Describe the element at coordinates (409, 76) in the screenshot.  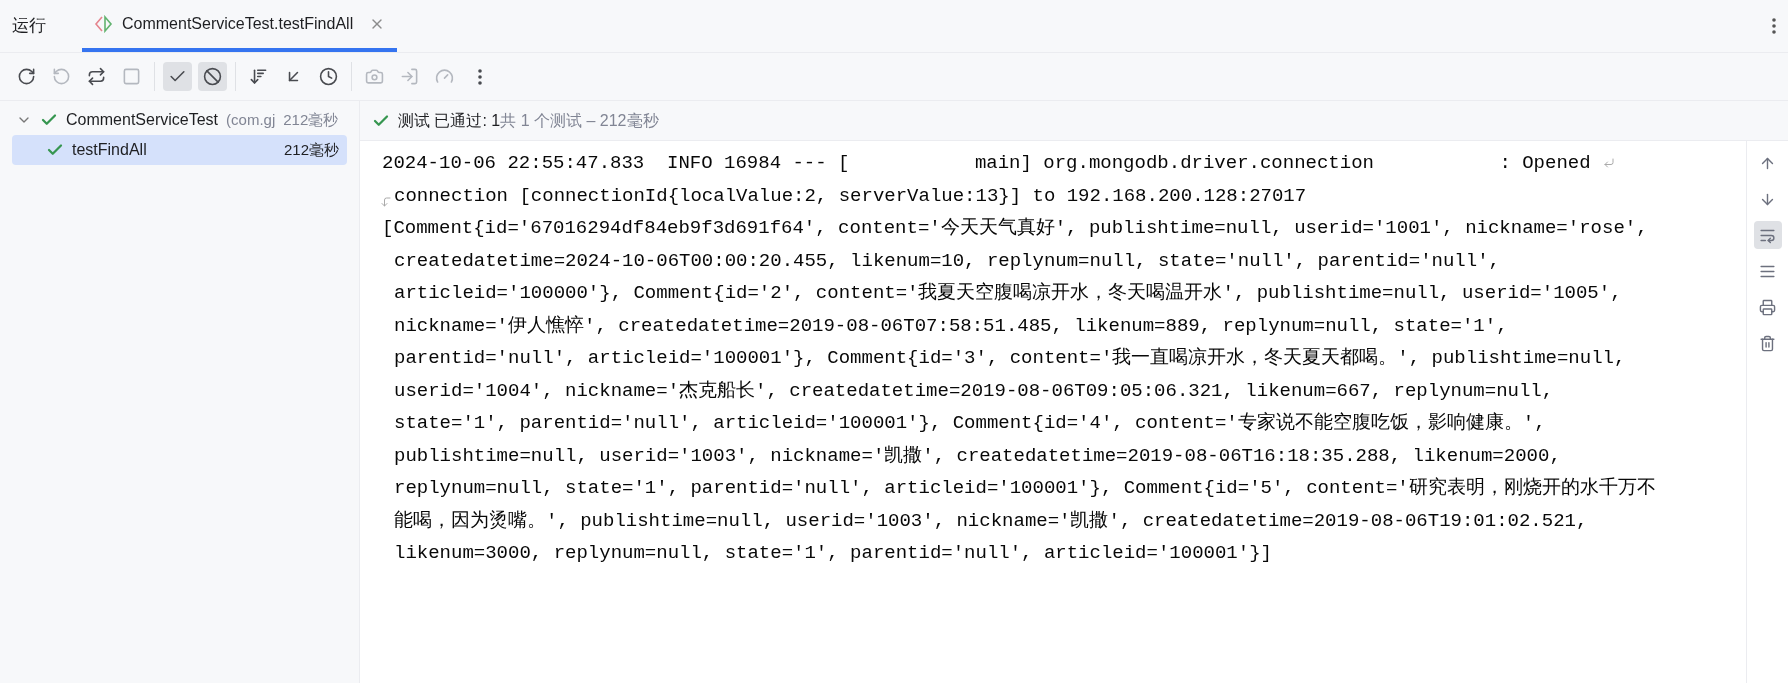
I see `import-icon` at that location.